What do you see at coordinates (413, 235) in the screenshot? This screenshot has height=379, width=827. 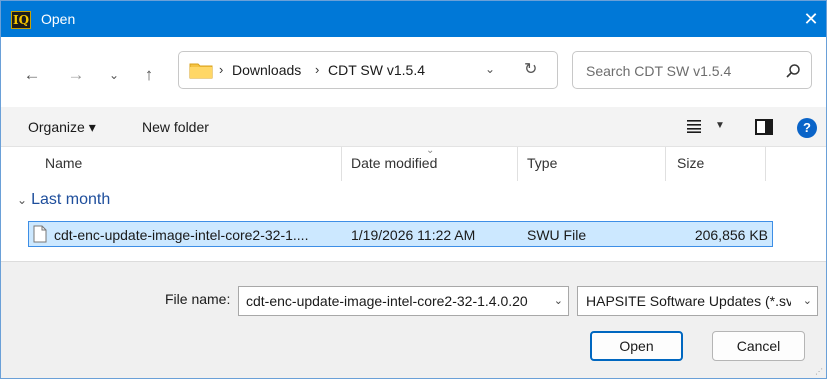 I see `file-date-cell: 1/19/2026 11:22 AM` at bounding box center [413, 235].